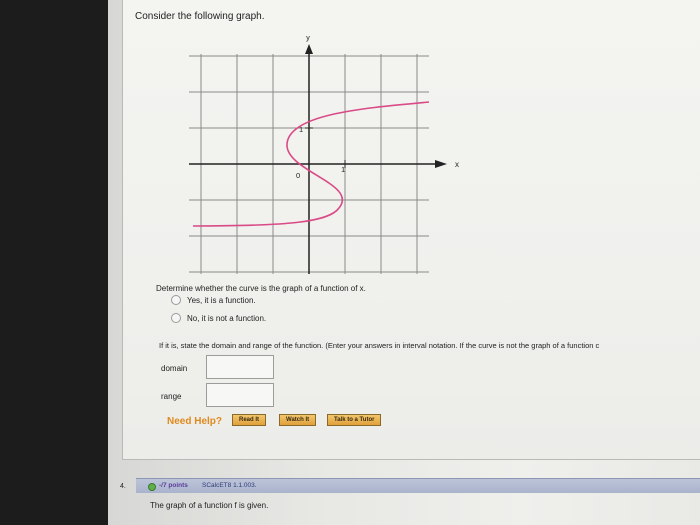  Describe the element at coordinates (240, 367) in the screenshot. I see `domain-input` at that location.